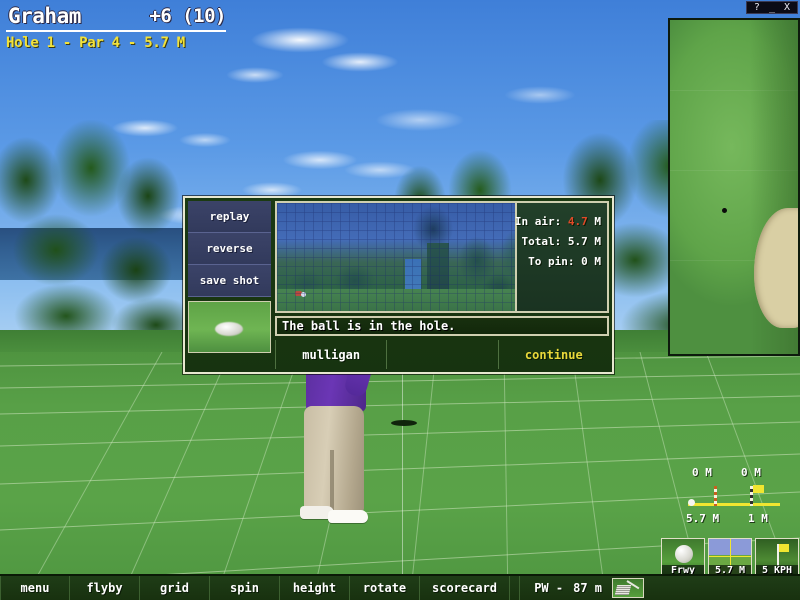 This screenshot has width=800, height=600. I want to click on toolbar-button-rotate: rotate, so click(385, 588).